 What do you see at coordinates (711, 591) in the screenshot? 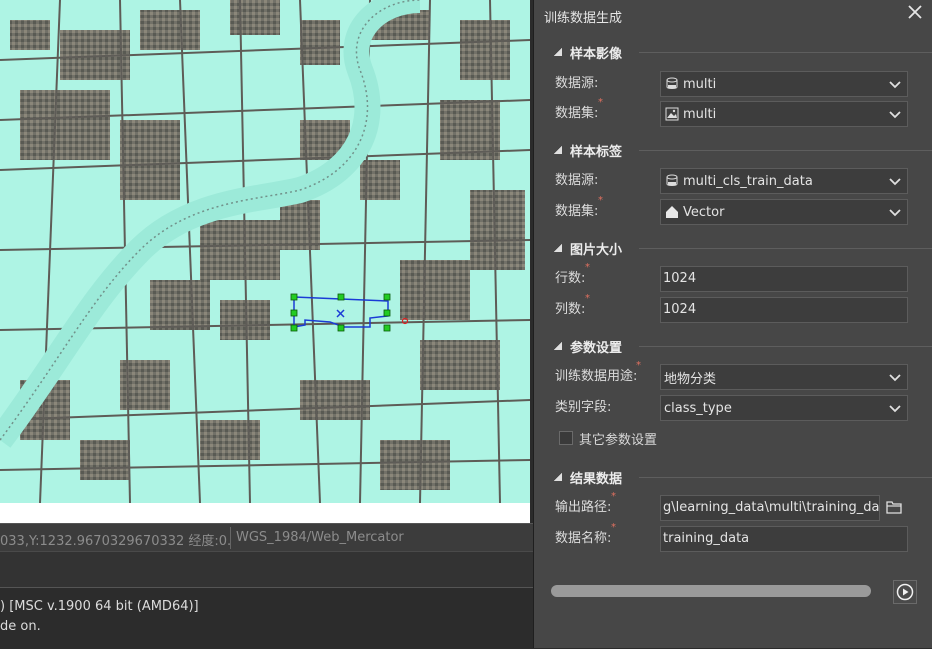
I see `progress-bar` at bounding box center [711, 591].